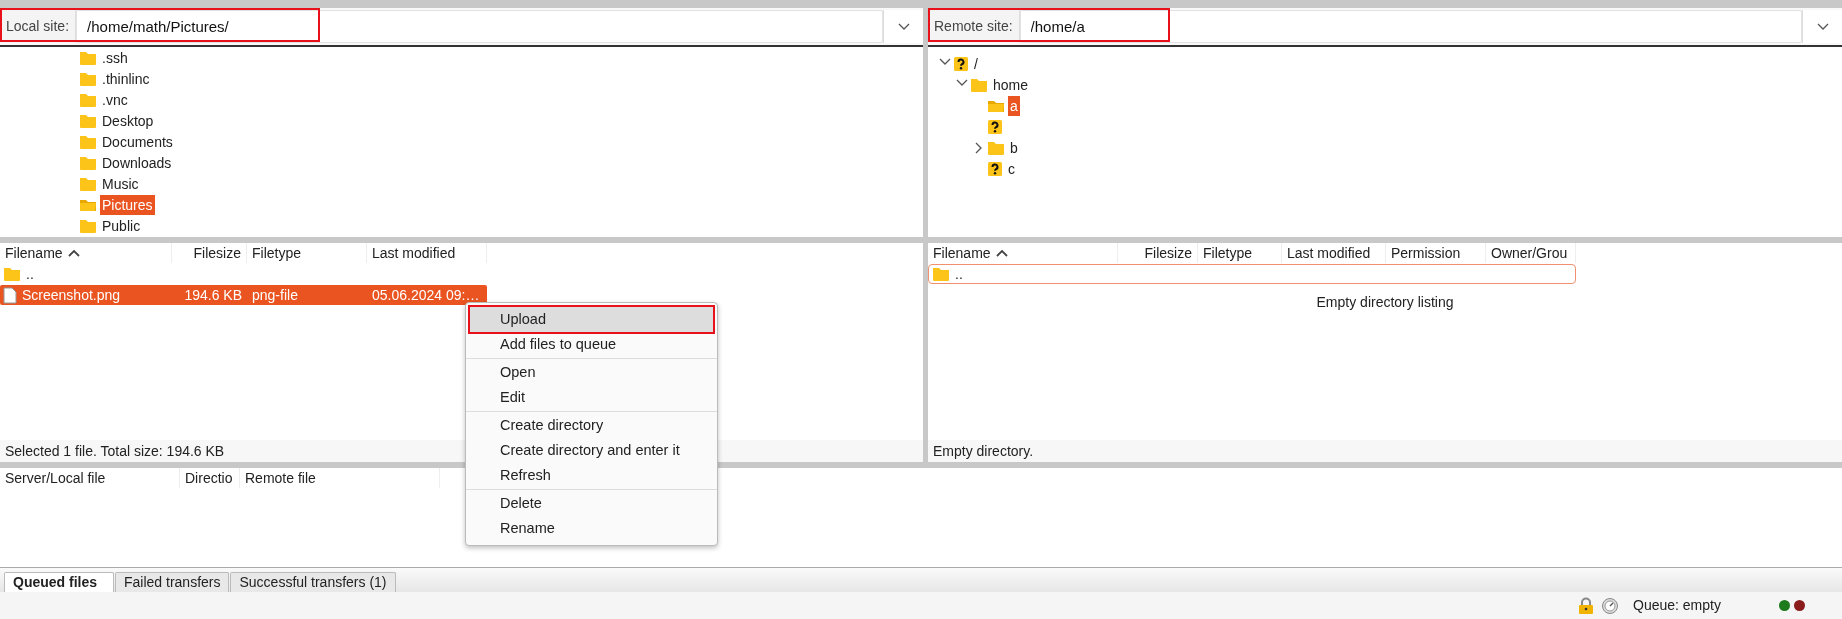 This screenshot has width=1842, height=619. What do you see at coordinates (1677, 605) in the screenshot?
I see `queue-status: Queue: empty` at bounding box center [1677, 605].